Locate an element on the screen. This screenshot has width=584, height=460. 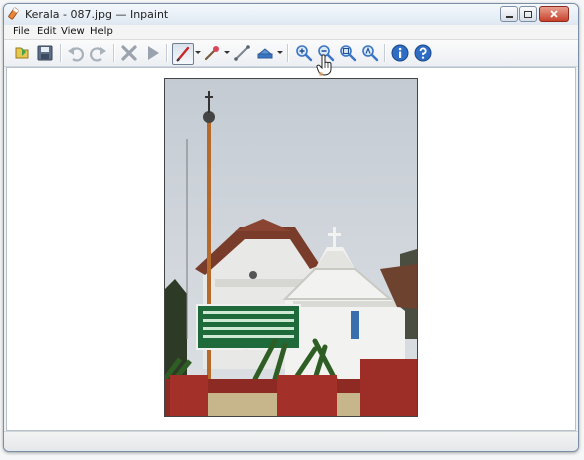
stamp-icon is located at coordinates (265, 53).